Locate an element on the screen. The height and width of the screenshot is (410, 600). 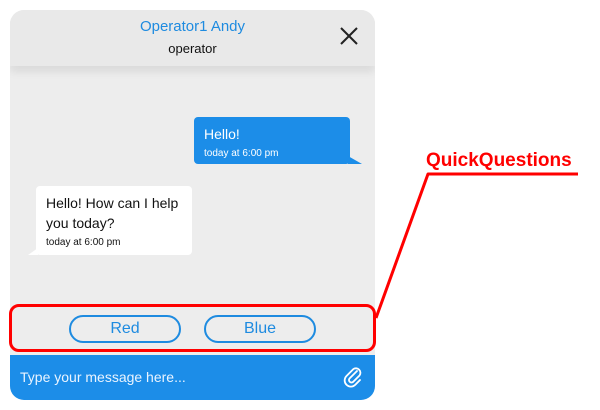
composer-bar is located at coordinates (192, 377).